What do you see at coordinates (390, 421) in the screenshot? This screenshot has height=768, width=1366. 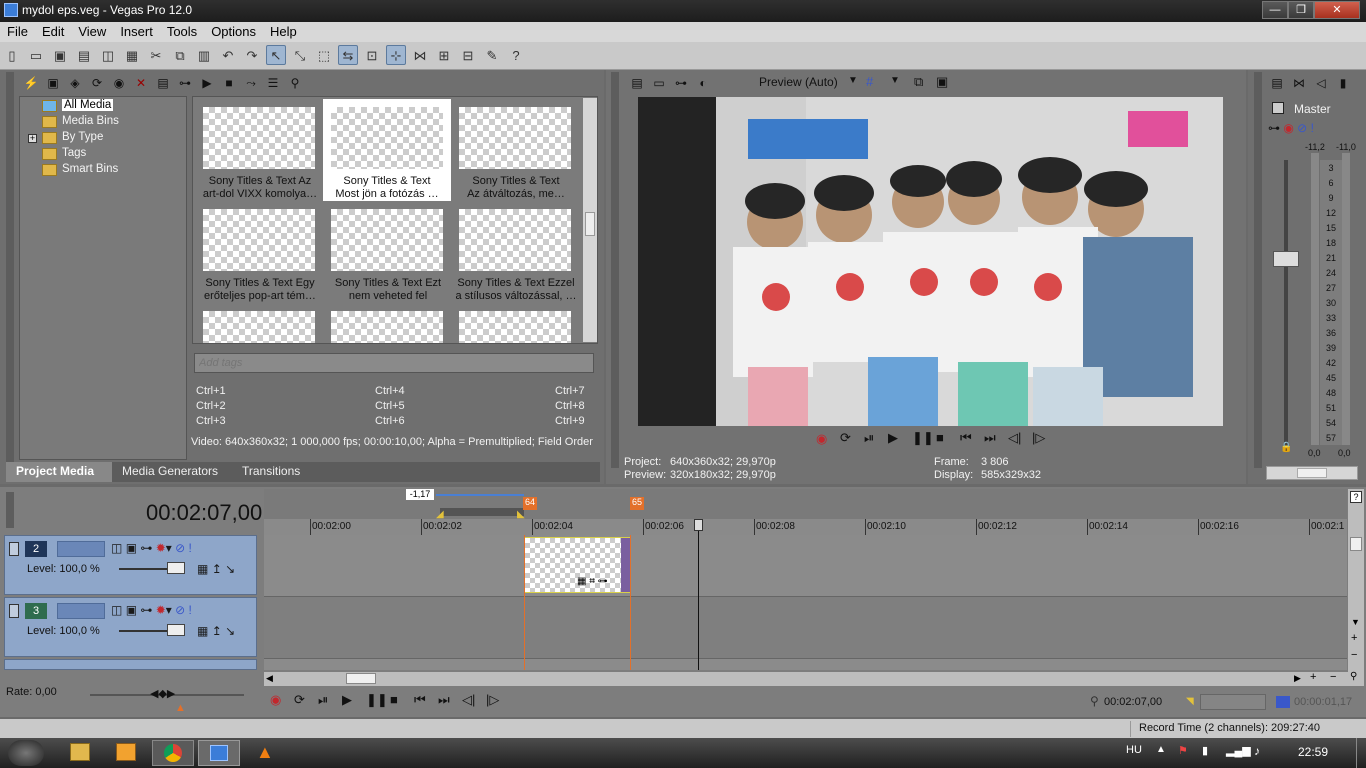 I see `shortcut-slot: Ctrl+6` at bounding box center [390, 421].